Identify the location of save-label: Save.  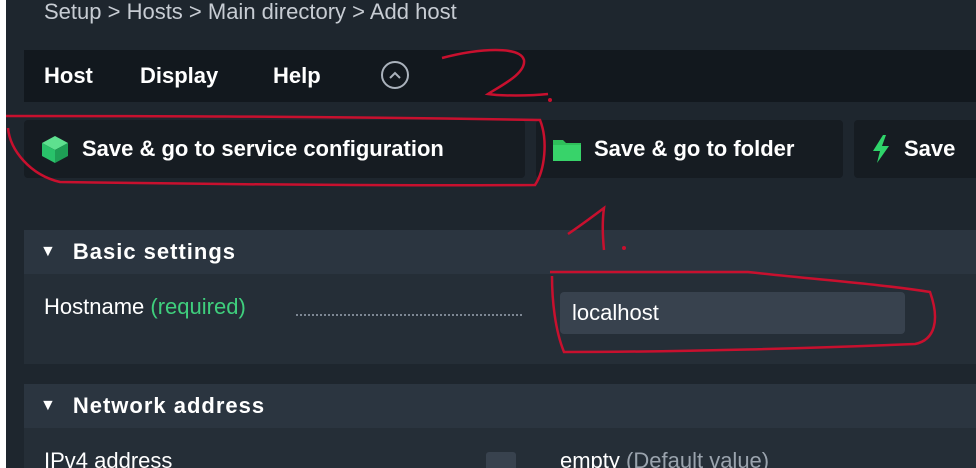
(930, 148).